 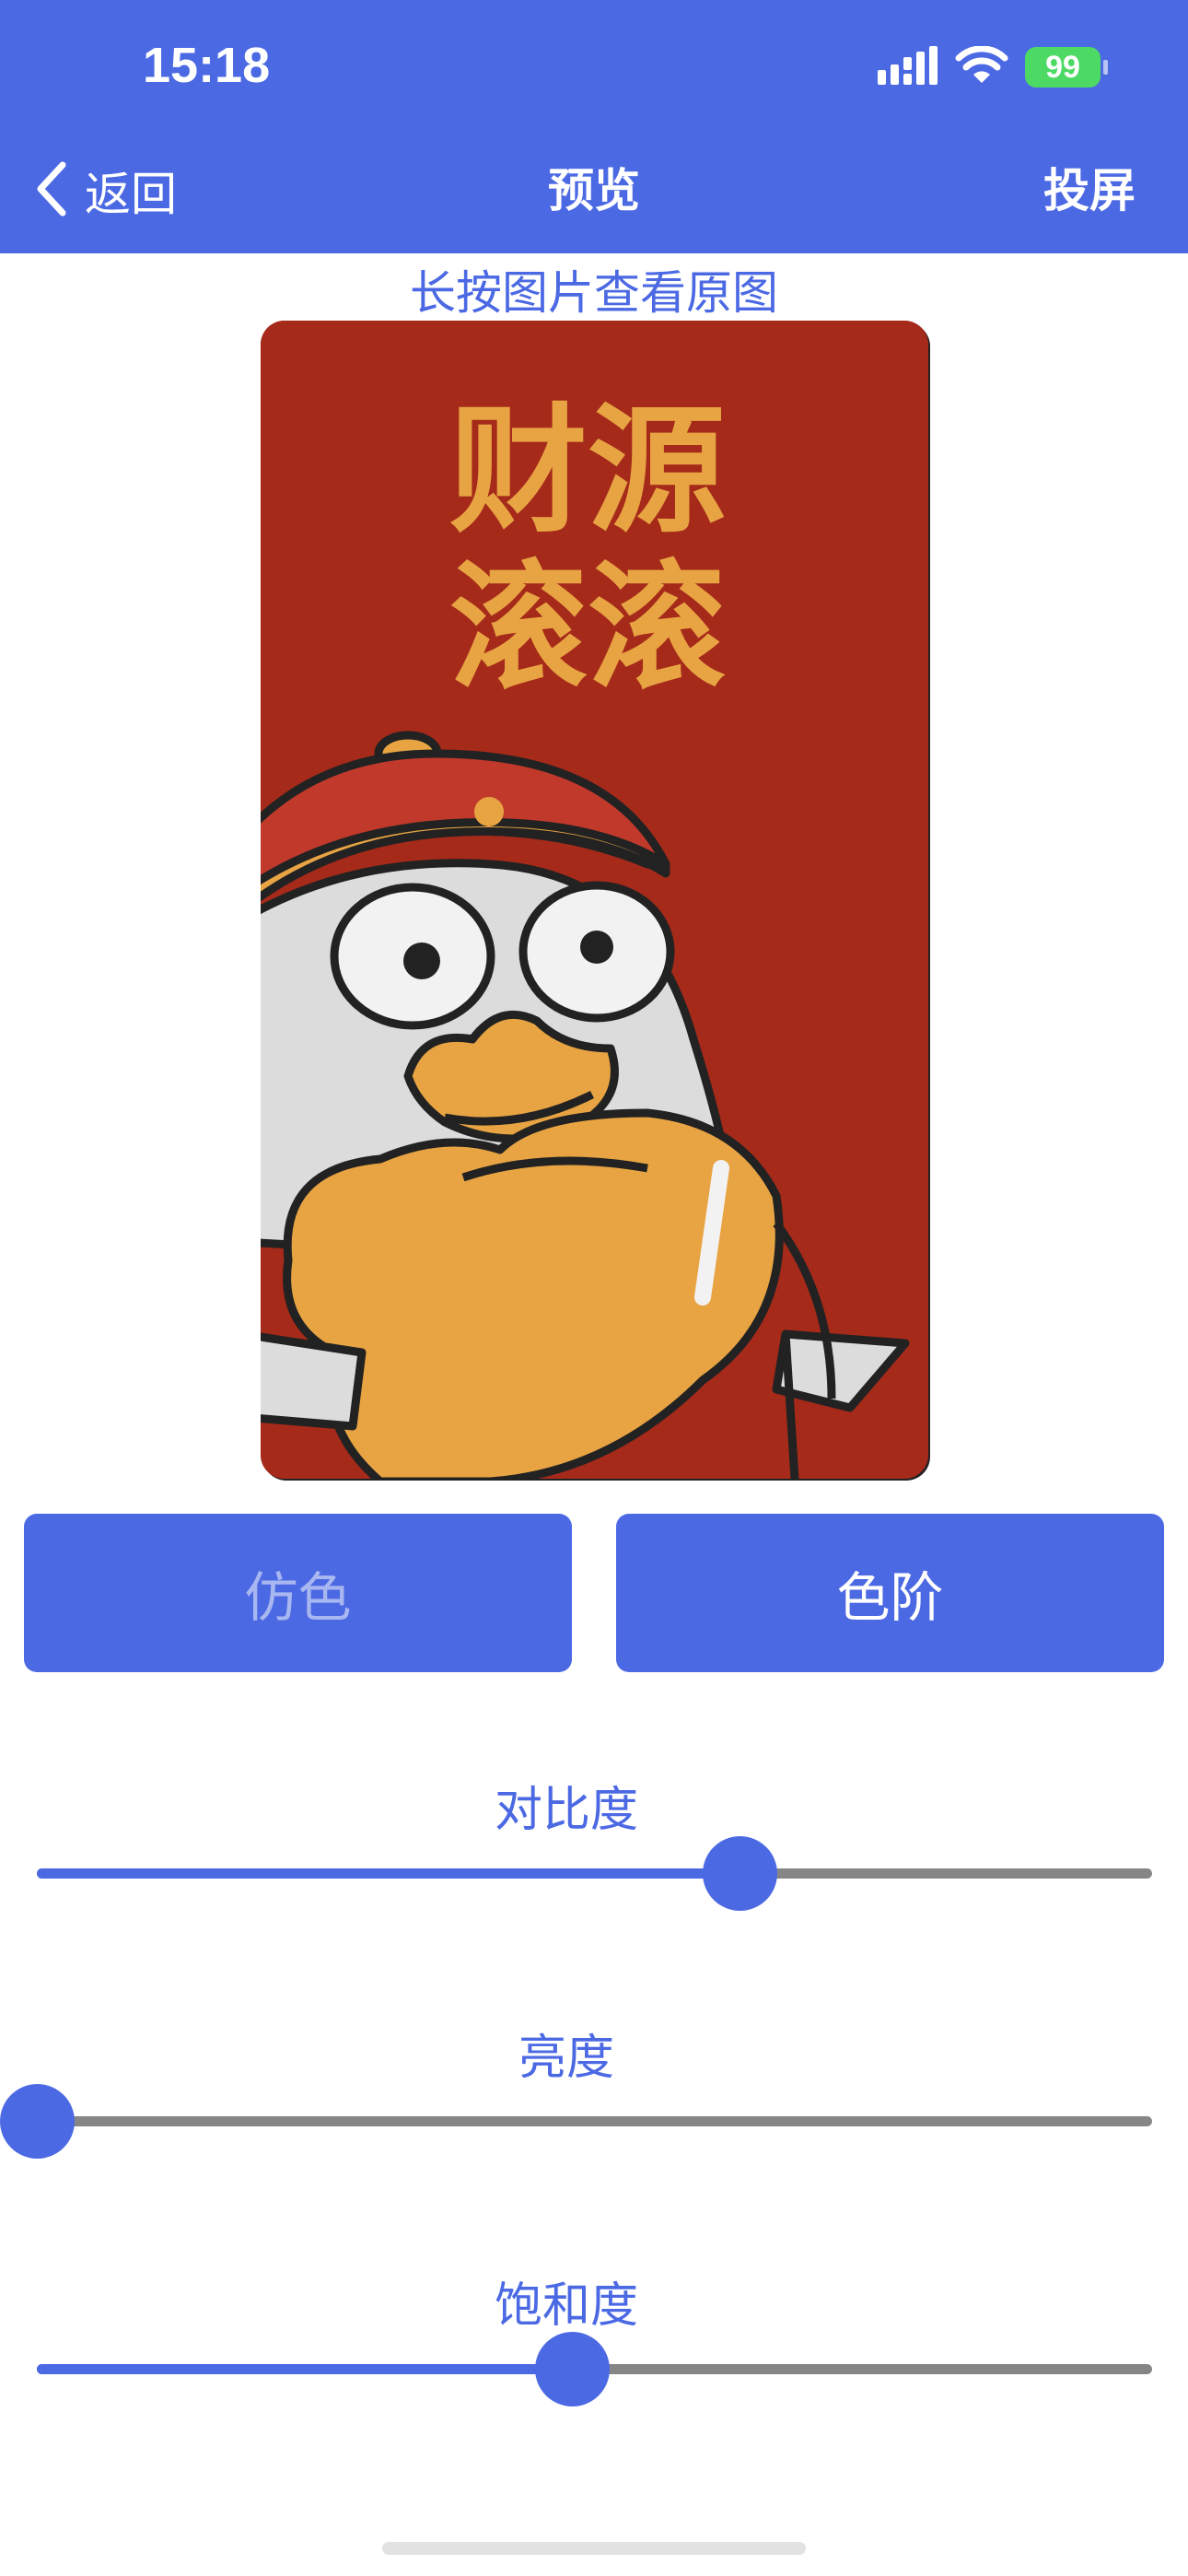 What do you see at coordinates (51, 190) in the screenshot?
I see `chevron-left-icon` at bounding box center [51, 190].